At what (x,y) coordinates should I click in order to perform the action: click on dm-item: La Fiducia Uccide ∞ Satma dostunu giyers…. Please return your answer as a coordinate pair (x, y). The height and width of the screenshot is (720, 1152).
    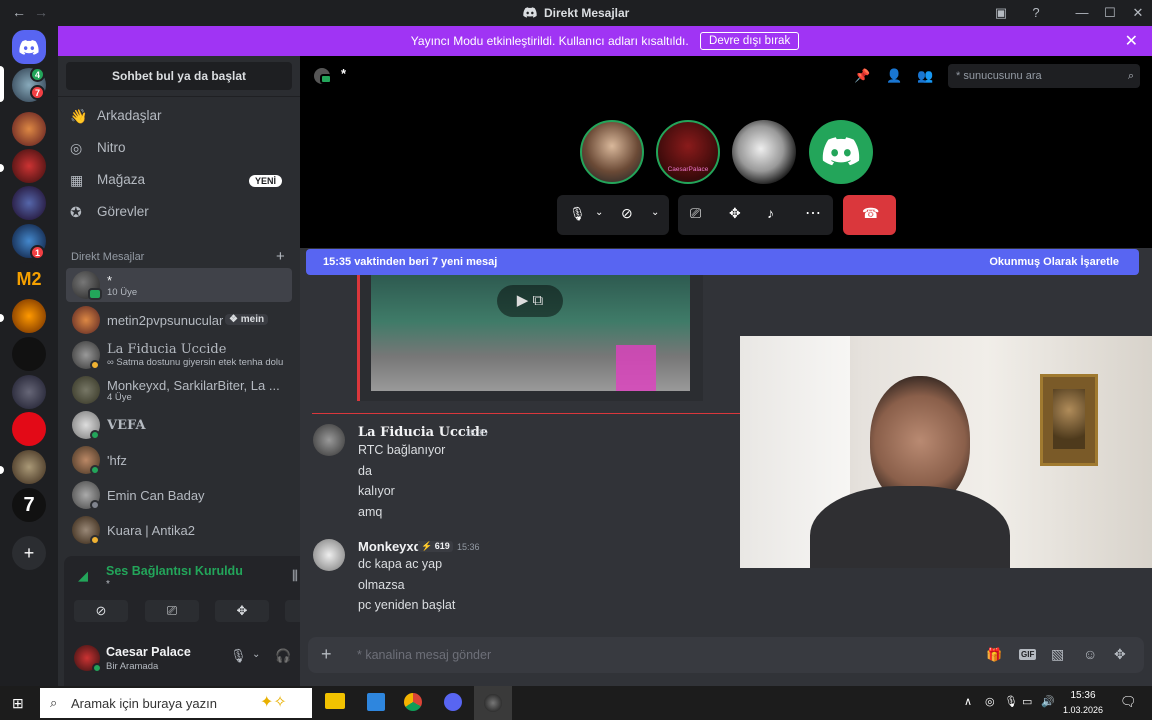
    Looking at the image, I should click on (179, 355).